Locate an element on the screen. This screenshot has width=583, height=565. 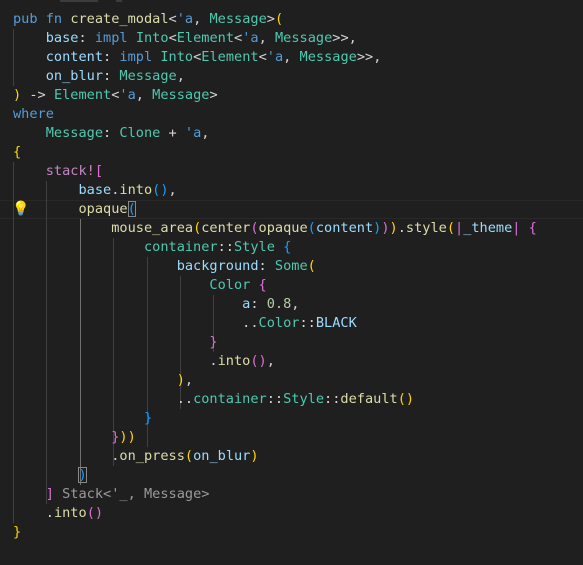
code-token: on_press is located at coordinates (152, 456).